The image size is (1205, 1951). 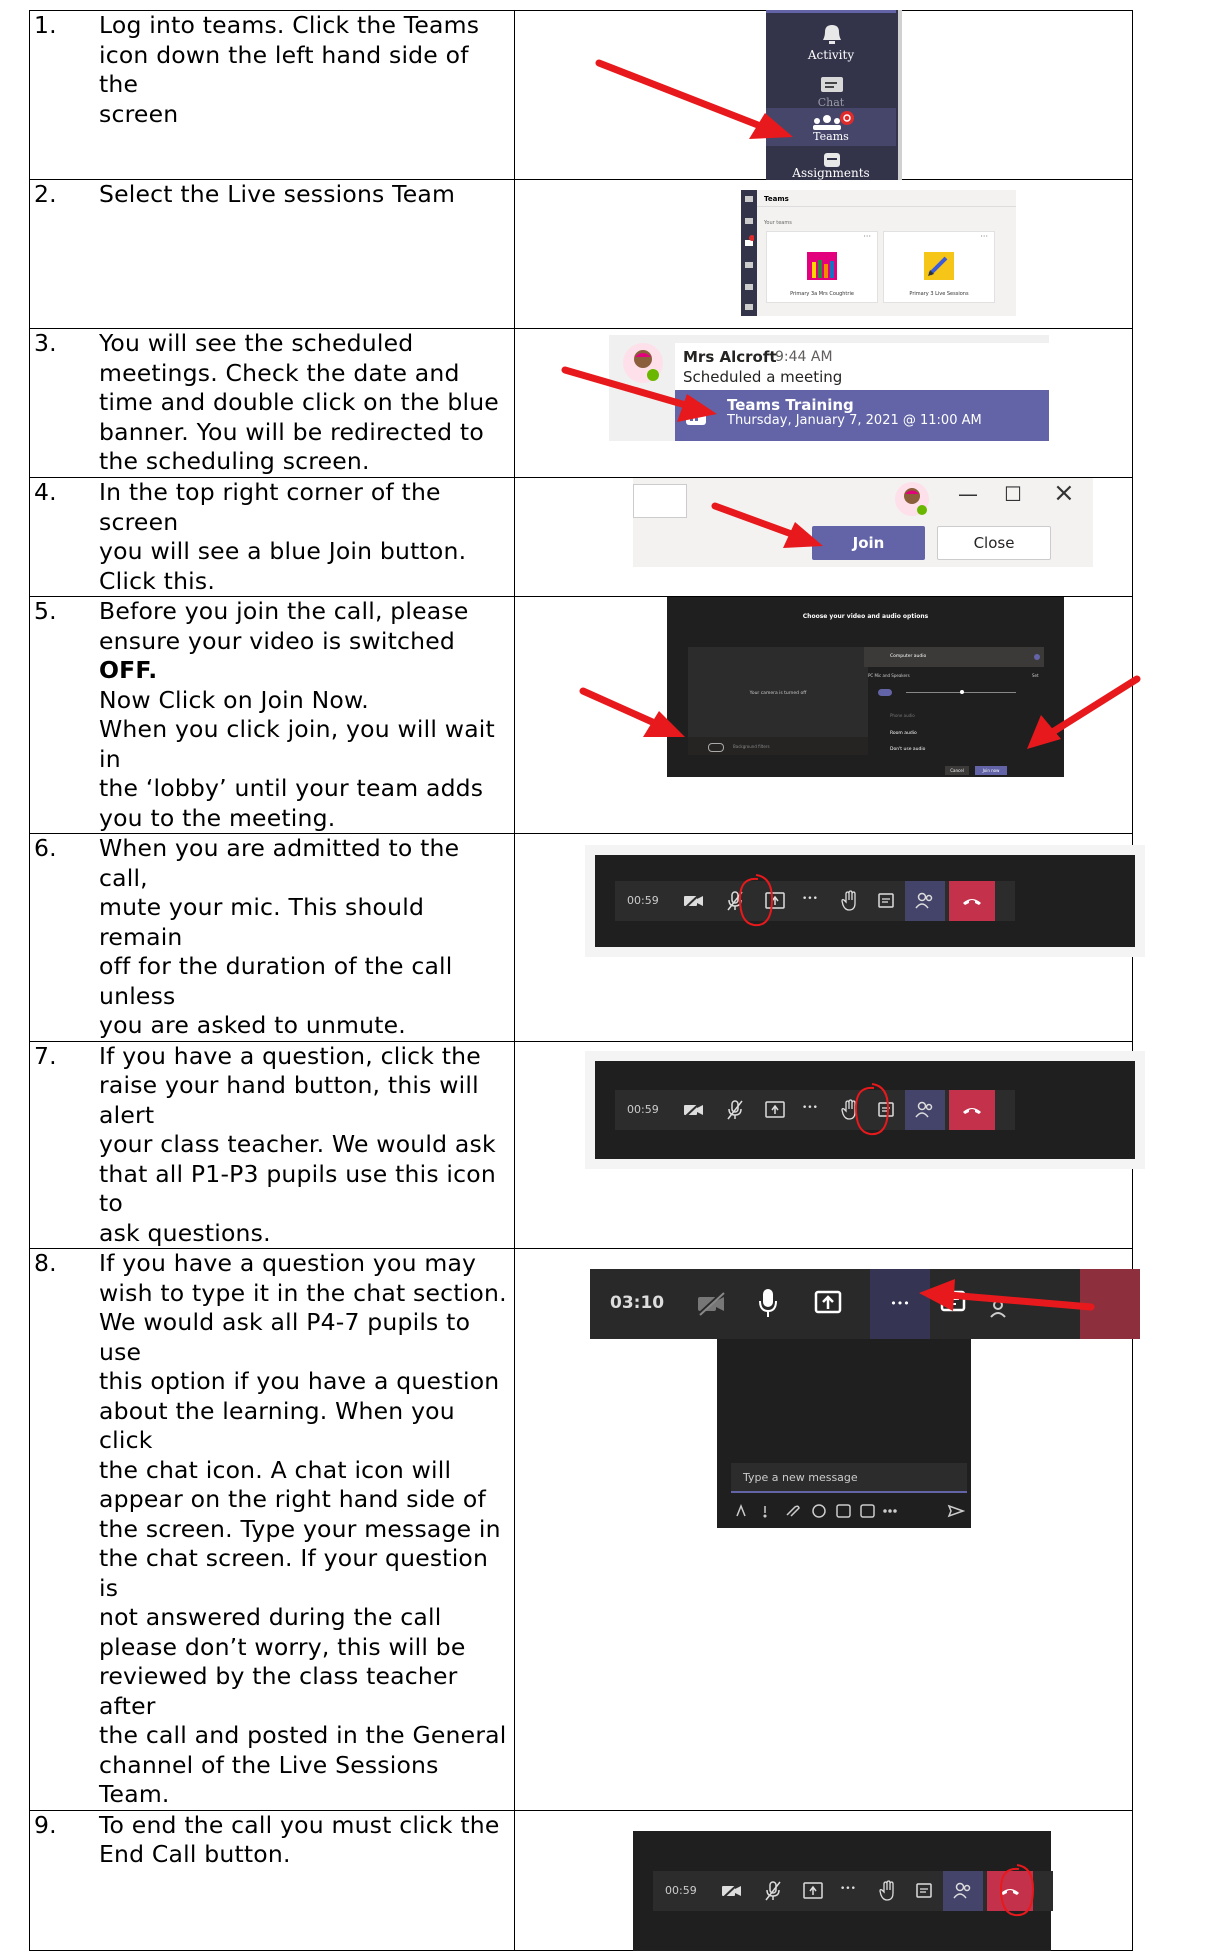 I want to click on option-room-audio: Room audio, so click(x=903, y=733).